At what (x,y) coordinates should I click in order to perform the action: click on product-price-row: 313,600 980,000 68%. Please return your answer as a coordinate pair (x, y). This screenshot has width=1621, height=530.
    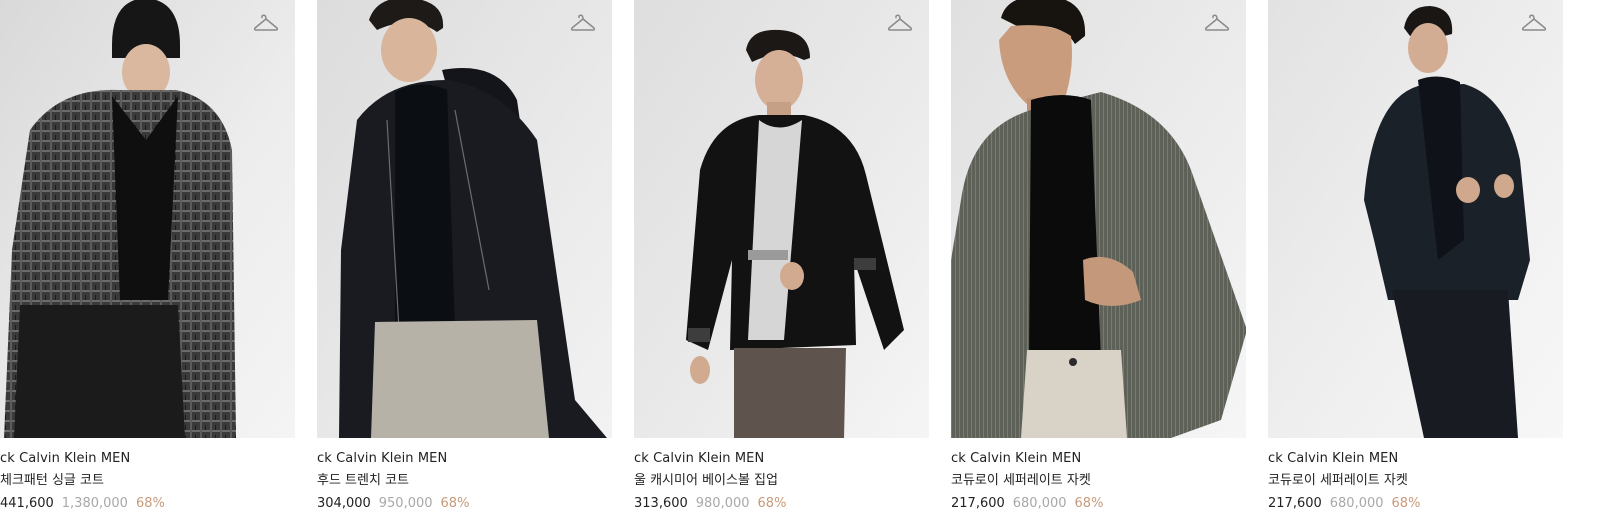
    Looking at the image, I should click on (710, 504).